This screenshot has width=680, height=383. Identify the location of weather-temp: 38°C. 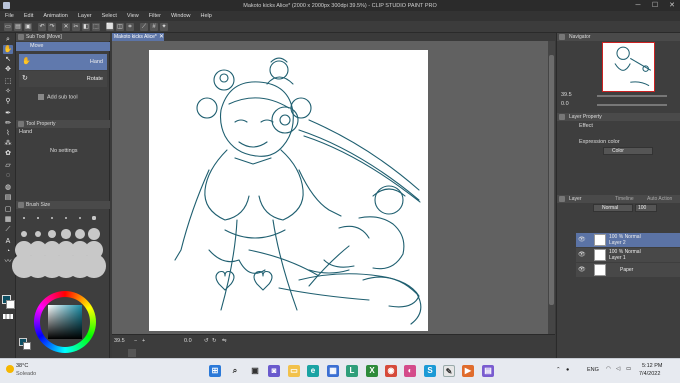
(22, 366).